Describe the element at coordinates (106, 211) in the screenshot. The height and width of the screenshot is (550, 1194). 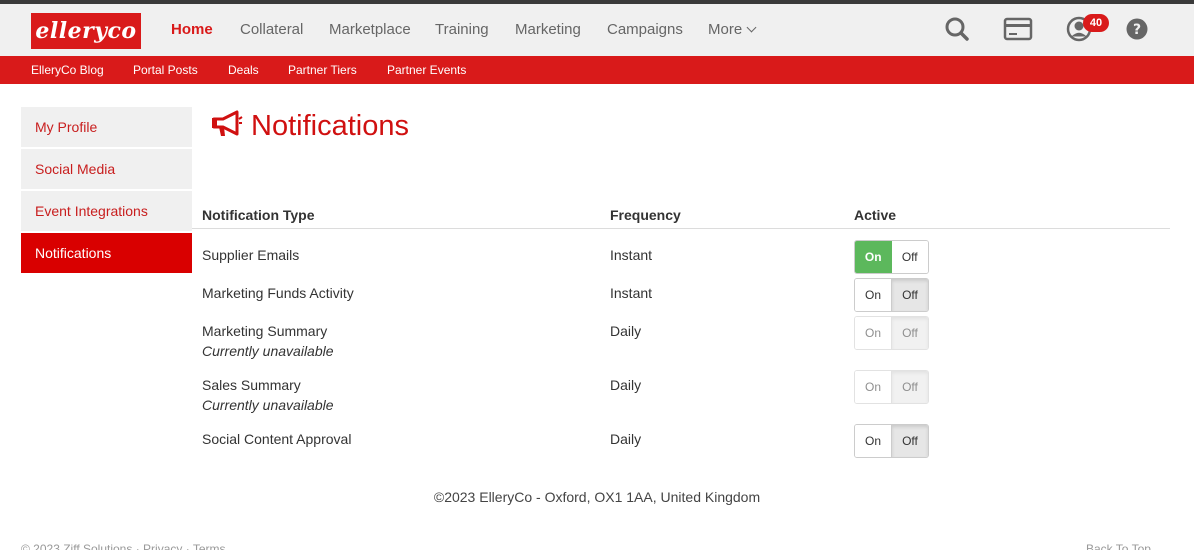
I see `sidebar-item-event-integrations: Event Integrations` at that location.